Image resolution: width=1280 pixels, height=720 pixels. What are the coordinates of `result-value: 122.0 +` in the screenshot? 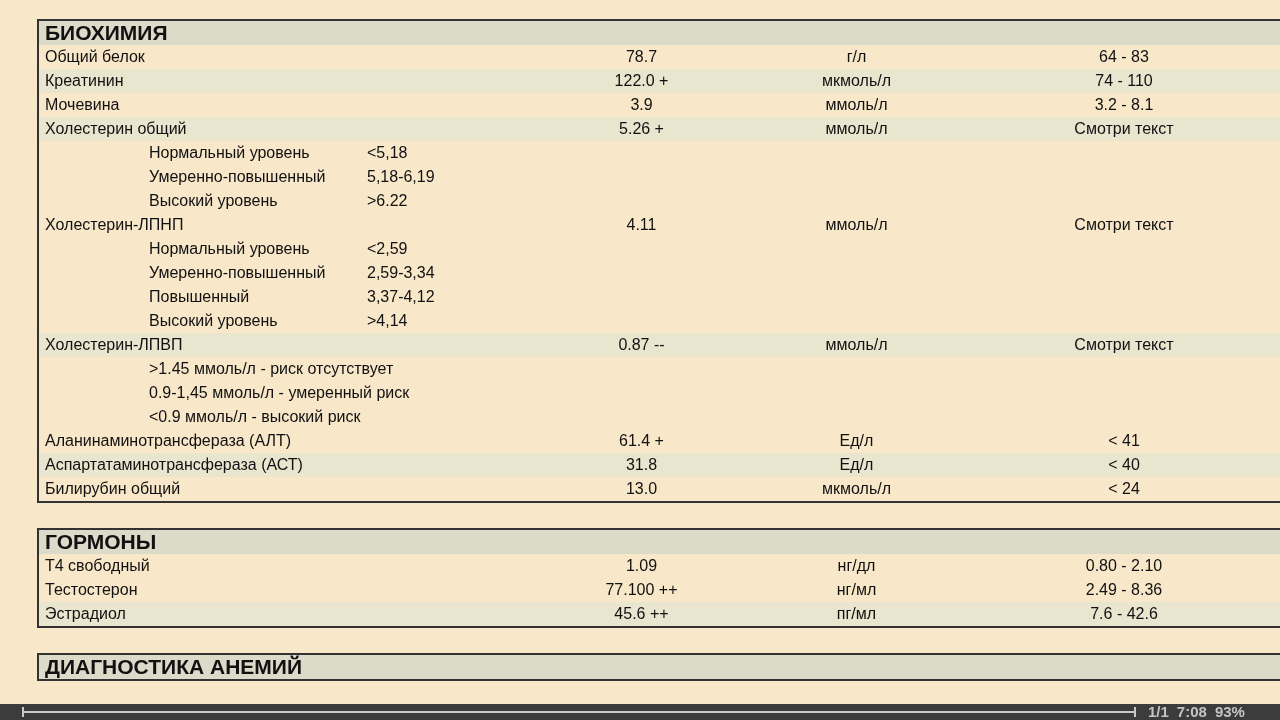 It's located at (641, 81).